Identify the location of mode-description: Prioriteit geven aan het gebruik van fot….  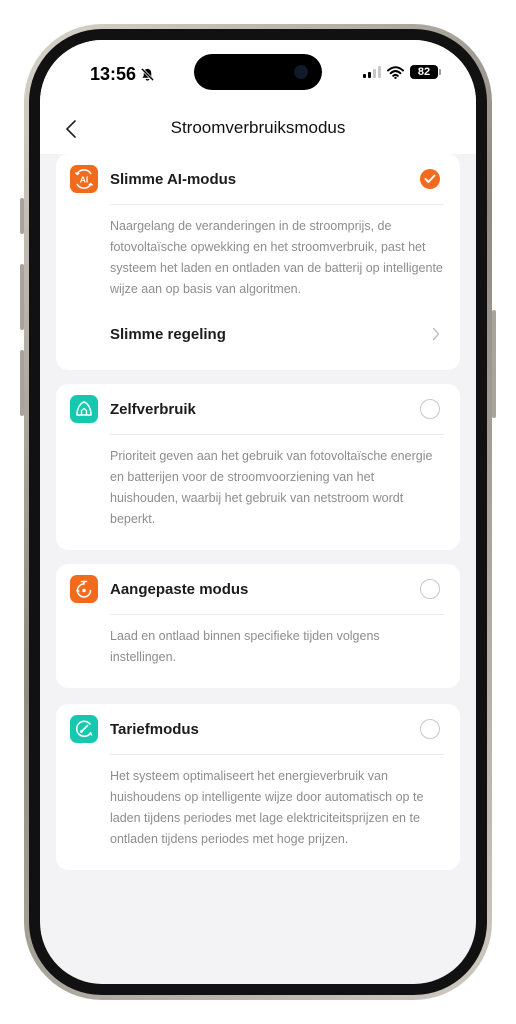
(271, 487).